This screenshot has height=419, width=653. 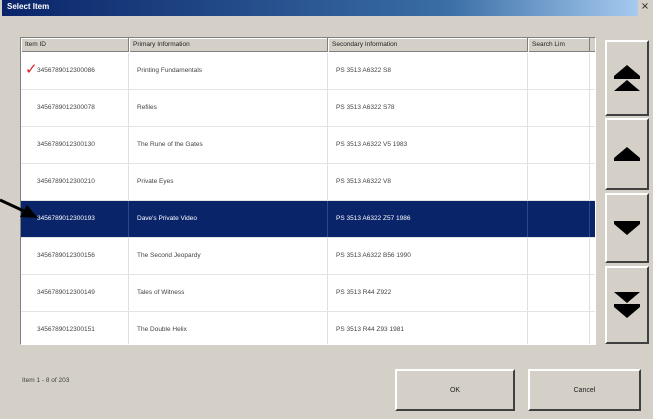 What do you see at coordinates (228, 182) in the screenshot?
I see `primary-info-cell: Private Eyes` at bounding box center [228, 182].